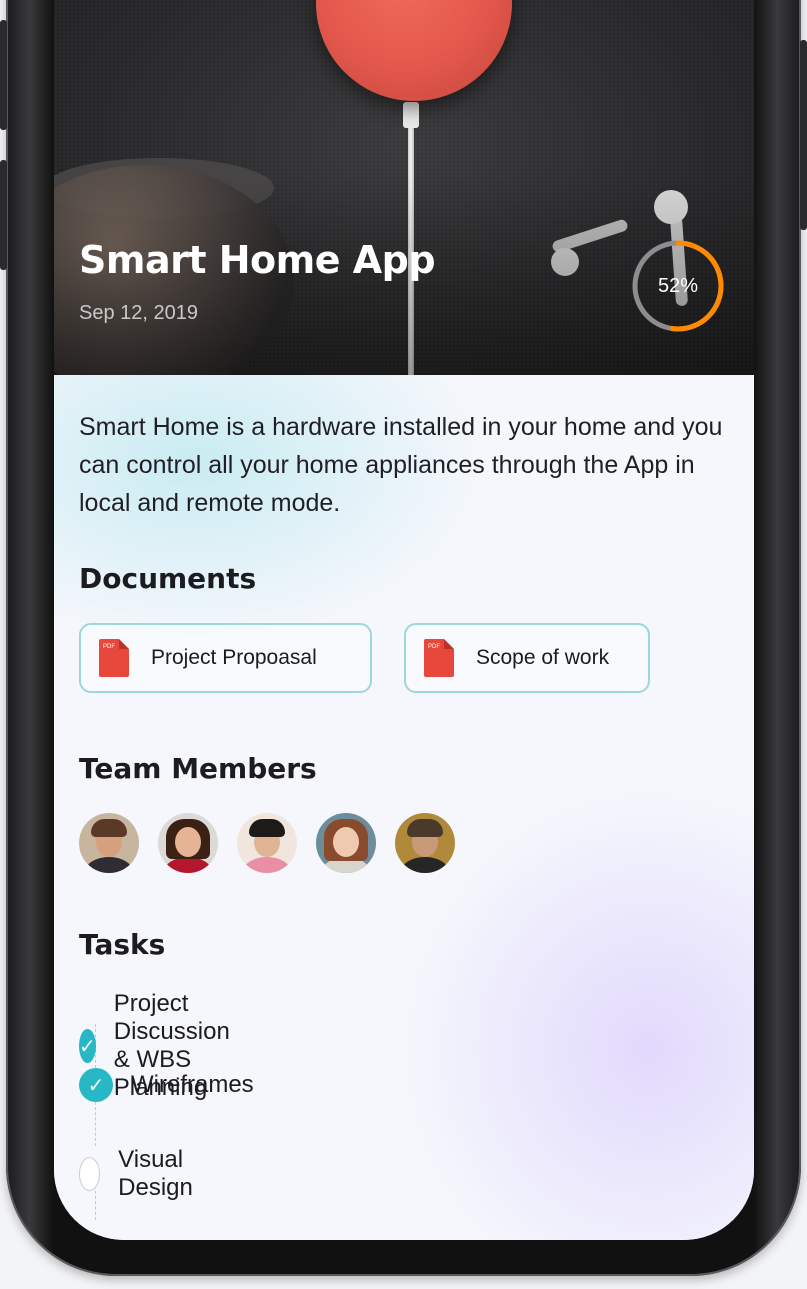  I want to click on task-label: Visual Design, so click(155, 1173).